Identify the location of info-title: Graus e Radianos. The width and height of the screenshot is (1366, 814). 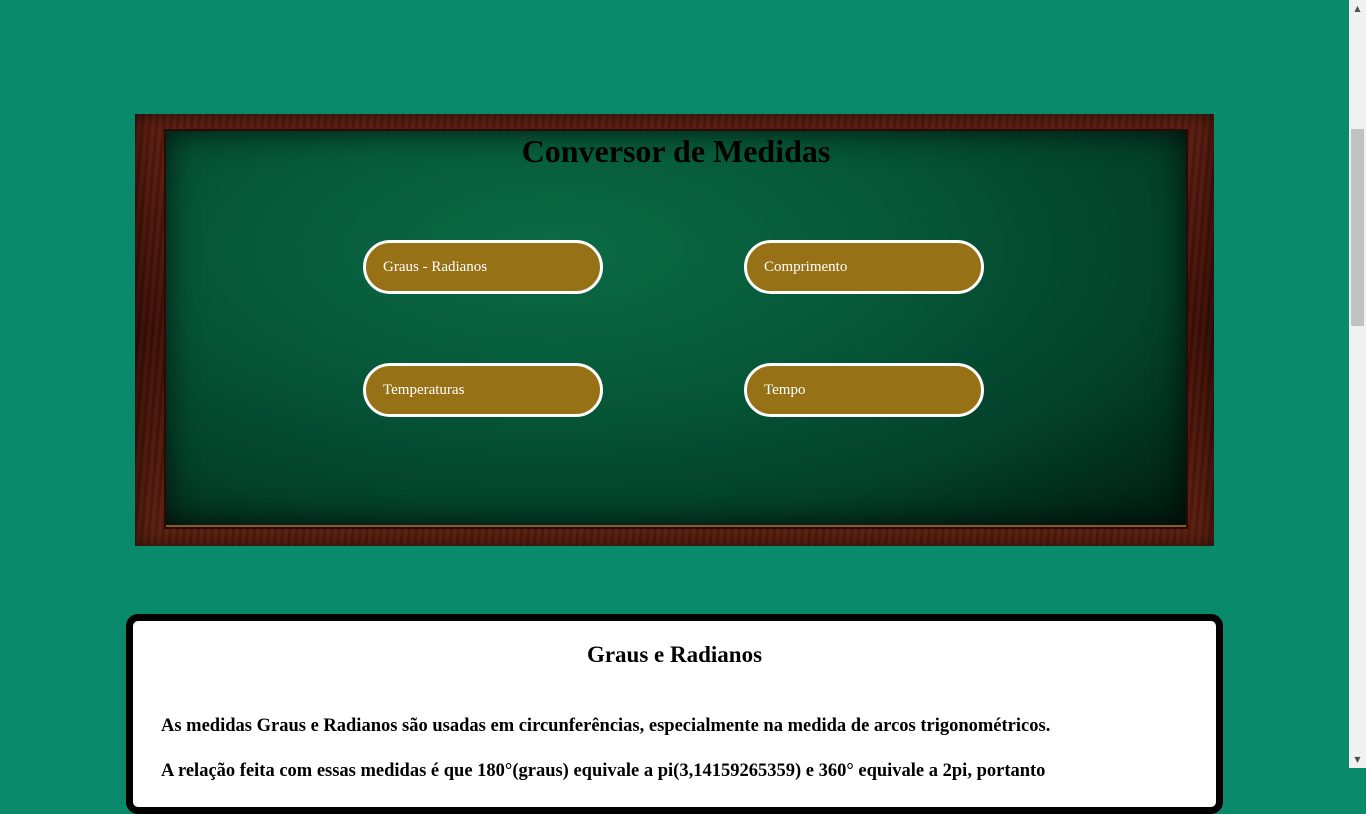
(674, 654).